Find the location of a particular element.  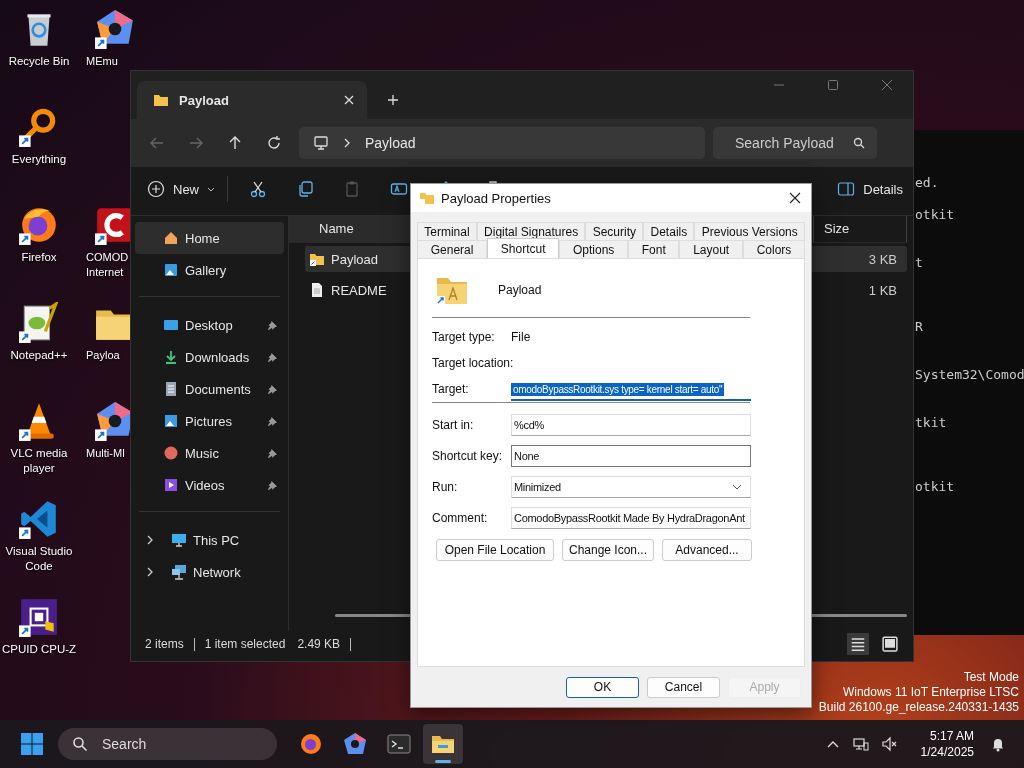

field-label: Run: is located at coordinates (445, 486).